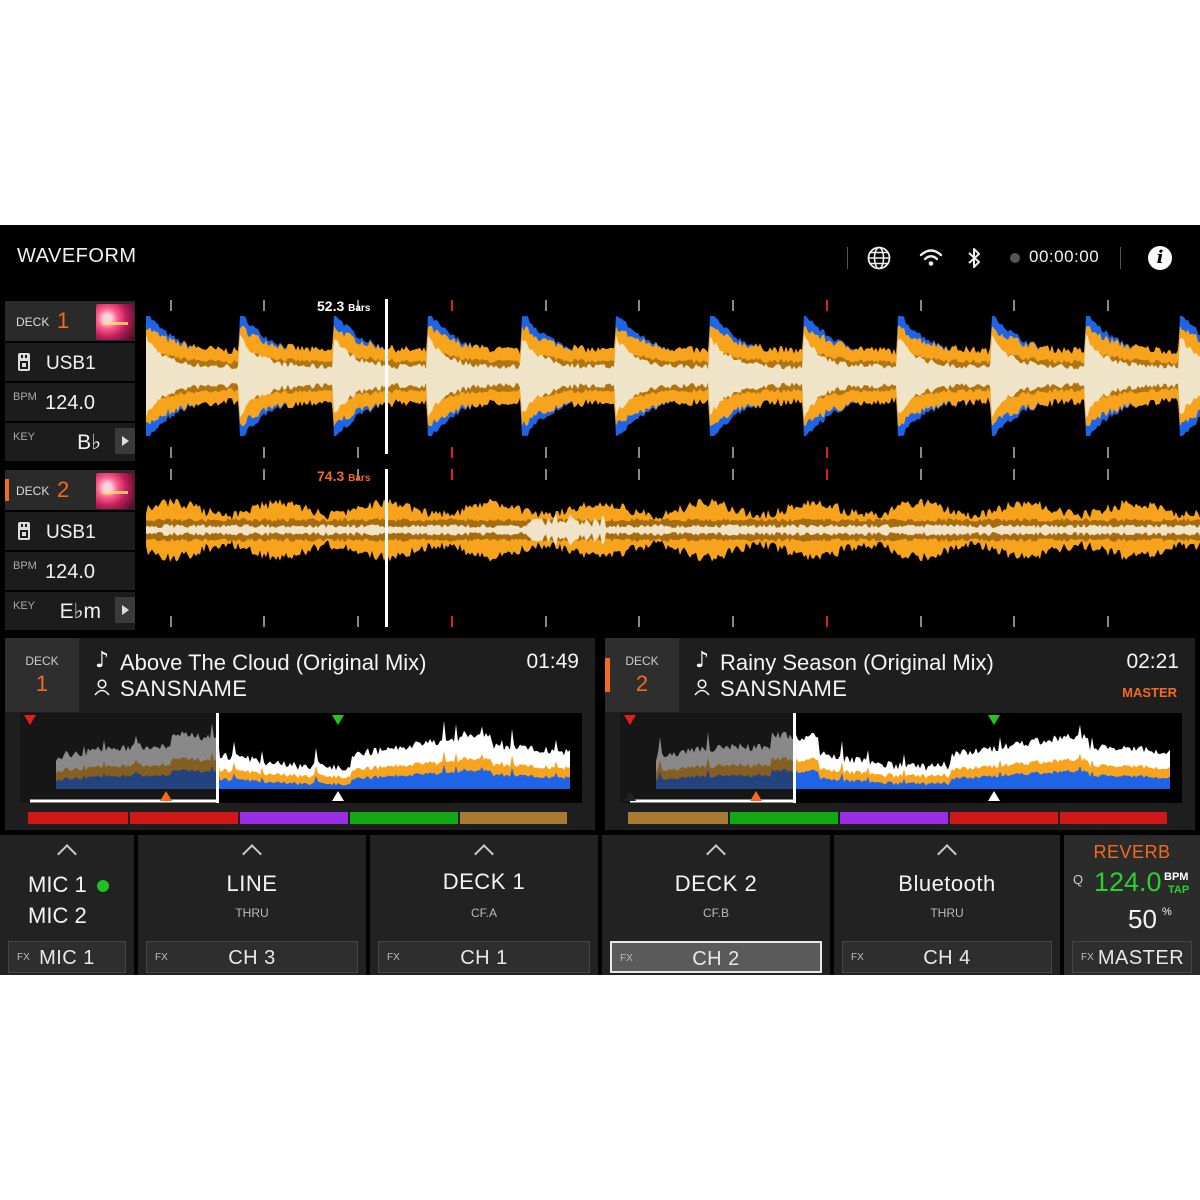 The image size is (1200, 1200). Describe the element at coordinates (1160, 258) in the screenshot. I see `info-icon: i` at that location.